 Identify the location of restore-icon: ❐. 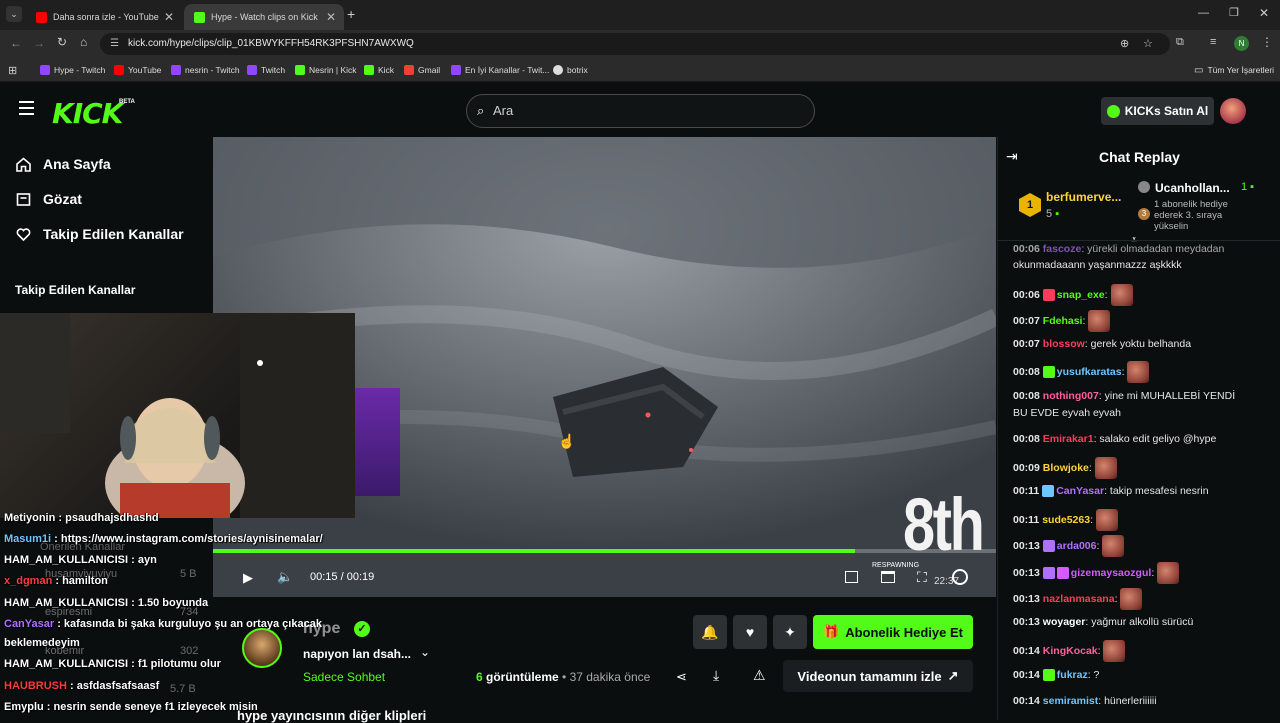
(1234, 12).